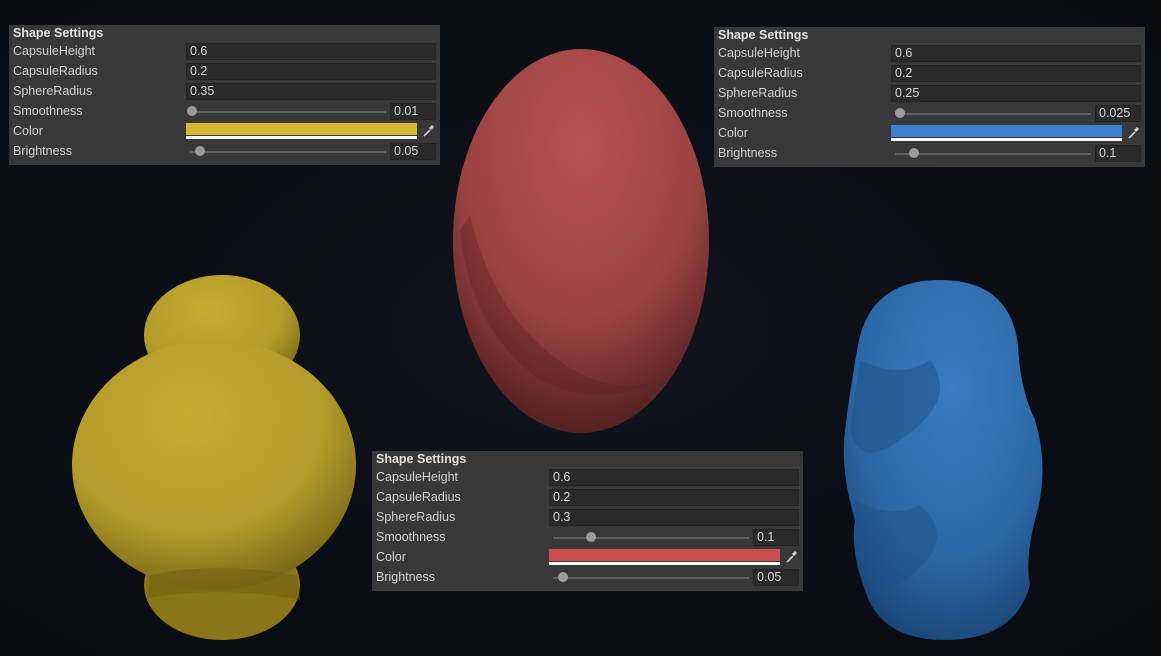 This screenshot has width=1161, height=656. Describe the element at coordinates (776, 537) in the screenshot. I see `smoothness-value-field: 0.1` at that location.